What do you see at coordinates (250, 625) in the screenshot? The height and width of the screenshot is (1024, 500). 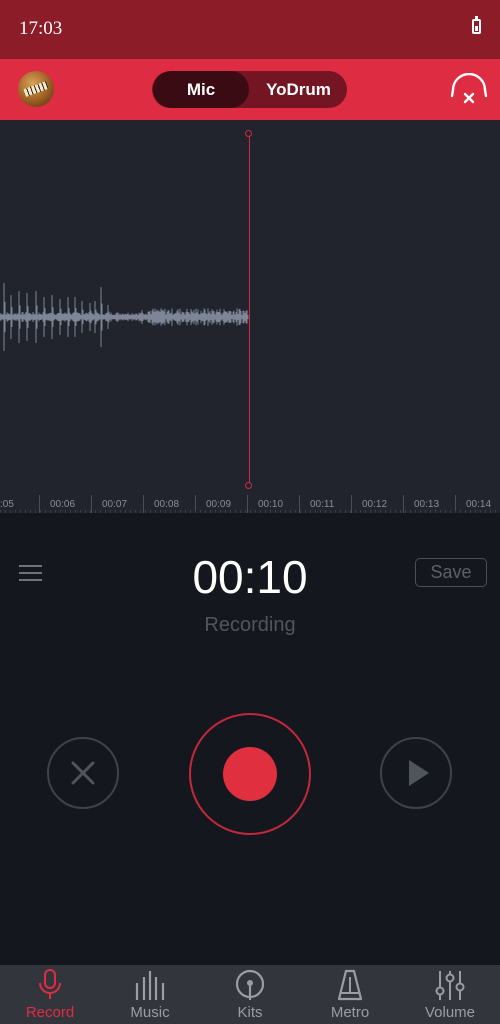 I see `recording-status: Recording` at bounding box center [250, 625].